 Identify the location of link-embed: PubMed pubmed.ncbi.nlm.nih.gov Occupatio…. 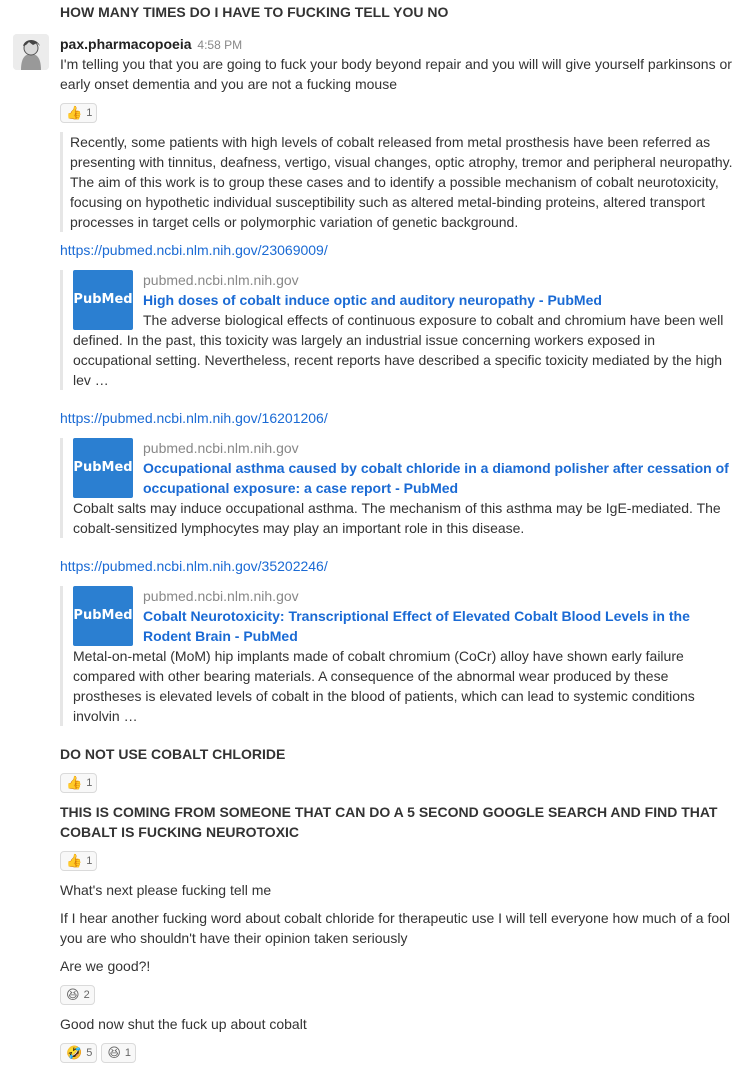
(398, 488).